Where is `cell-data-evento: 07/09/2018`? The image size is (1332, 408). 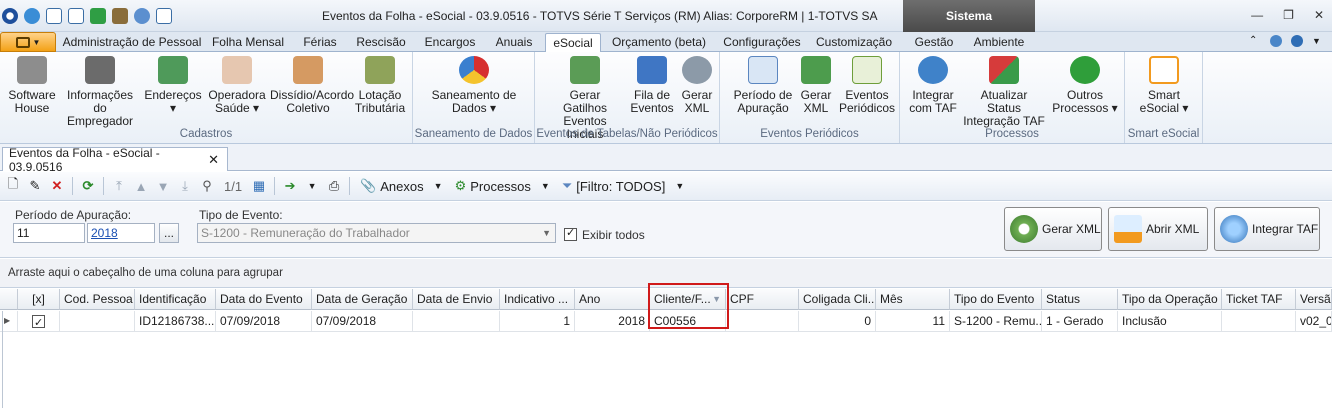 cell-data-evento: 07/09/2018 is located at coordinates (264, 321).